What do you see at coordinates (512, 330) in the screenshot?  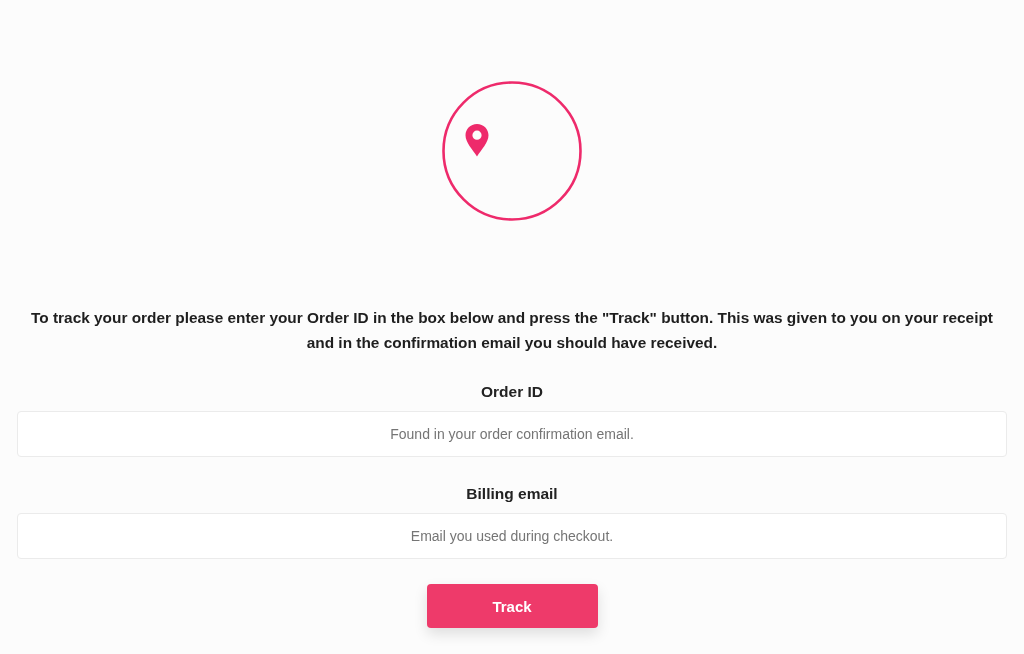 I see `instructions-text: To track your order please enter your Order ID in the box below and press the "Track" button. This was given to you on your receipt and in the confirmation email you should have received.` at bounding box center [512, 330].